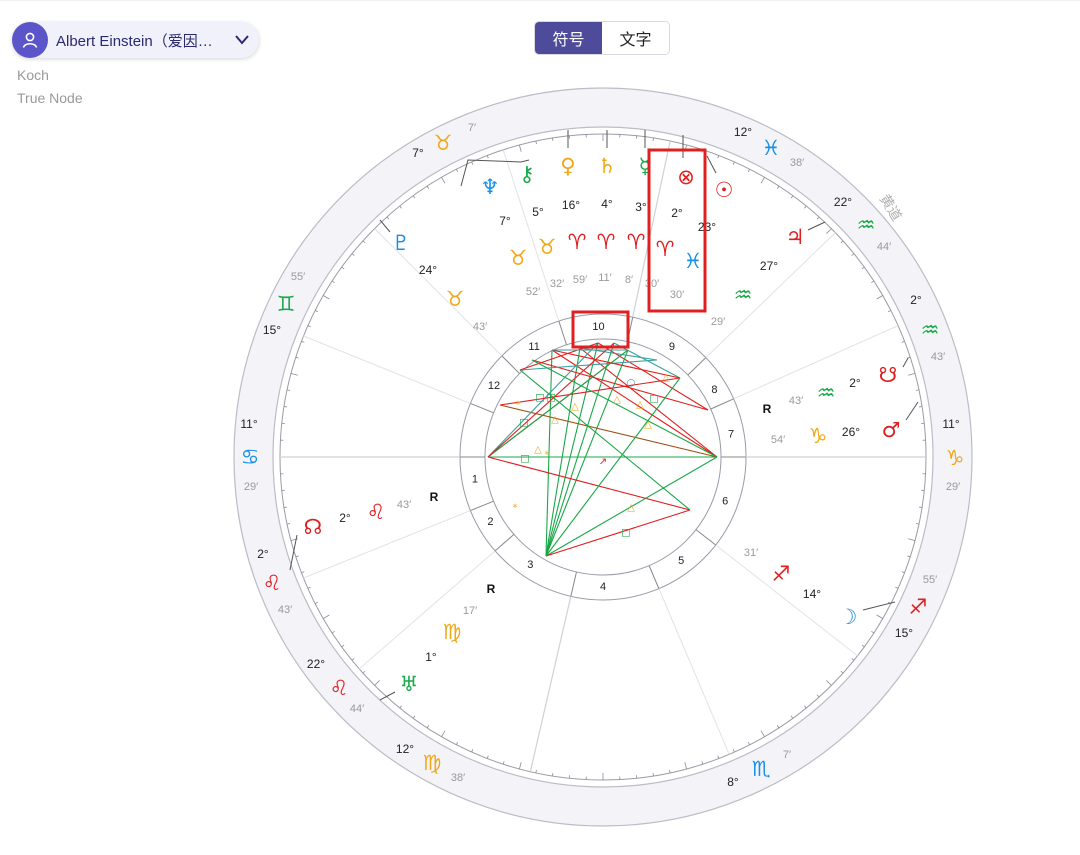 Image resolution: width=1080 pixels, height=855 pixels. I want to click on aspect-glyph: ↗, so click(603, 462).